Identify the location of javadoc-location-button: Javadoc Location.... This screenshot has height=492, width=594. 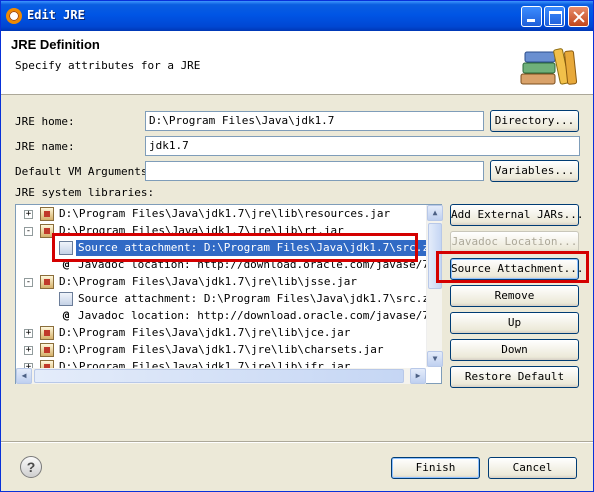
(514, 242).